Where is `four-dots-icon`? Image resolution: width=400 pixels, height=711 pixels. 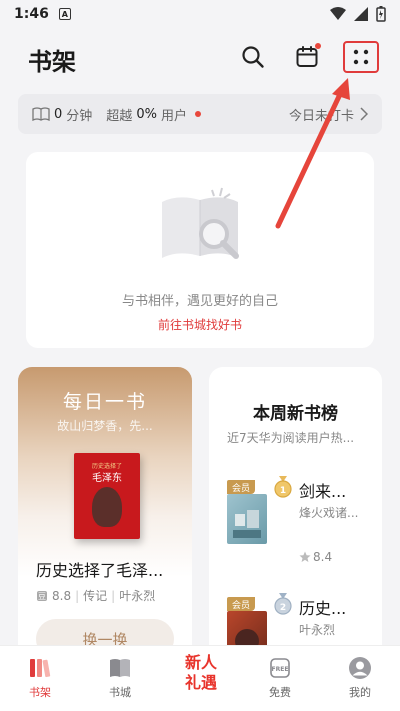 four-dots-icon is located at coordinates (361, 57).